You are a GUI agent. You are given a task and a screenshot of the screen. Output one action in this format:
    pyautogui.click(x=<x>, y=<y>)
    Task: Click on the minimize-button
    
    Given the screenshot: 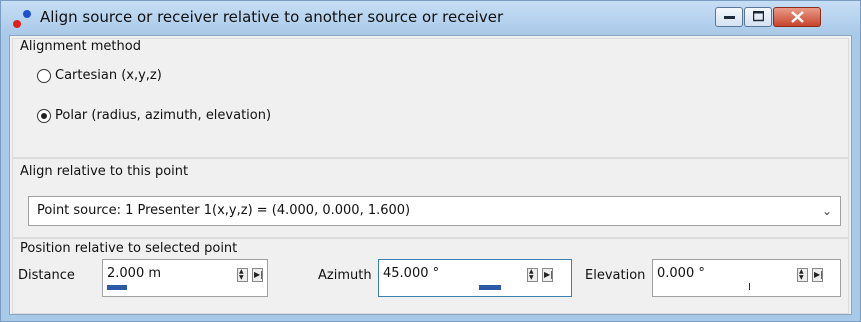 What is the action you would take?
    pyautogui.click(x=729, y=17)
    